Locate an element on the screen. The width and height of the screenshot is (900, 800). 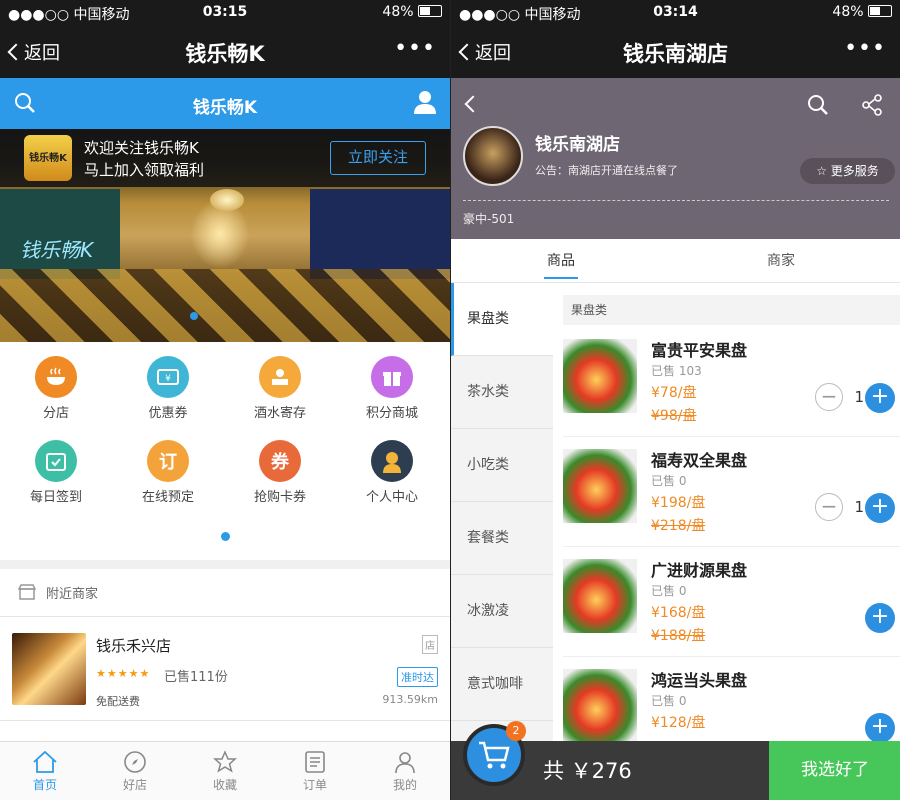
status-bar: ●●●○○ 中国移动 03:15 48% is located at coordinates (225, 13).